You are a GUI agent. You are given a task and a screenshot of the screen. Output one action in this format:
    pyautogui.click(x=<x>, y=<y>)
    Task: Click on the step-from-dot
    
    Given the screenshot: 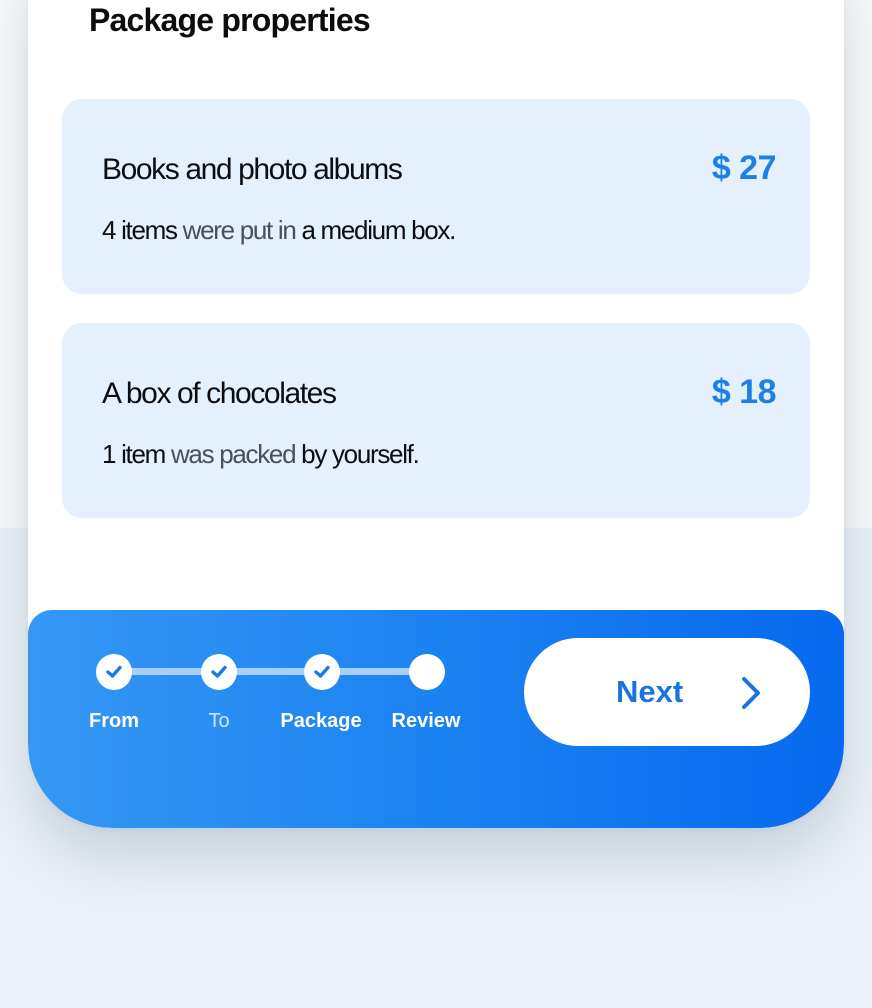 What is the action you would take?
    pyautogui.click(x=114, y=672)
    